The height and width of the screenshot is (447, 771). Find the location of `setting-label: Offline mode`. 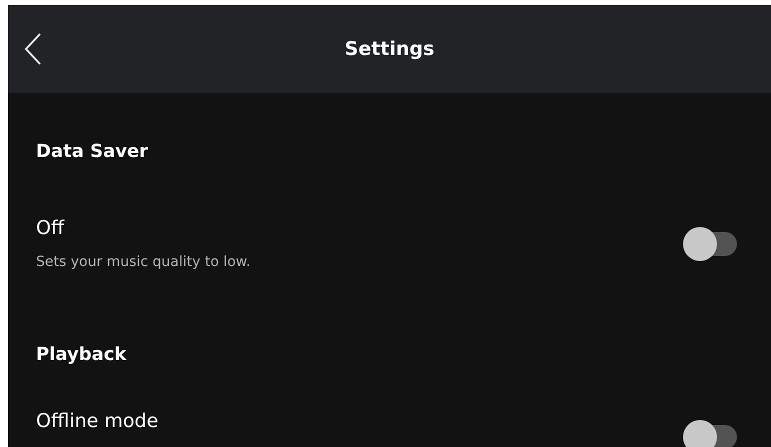

setting-label: Offline mode is located at coordinates (98, 421).